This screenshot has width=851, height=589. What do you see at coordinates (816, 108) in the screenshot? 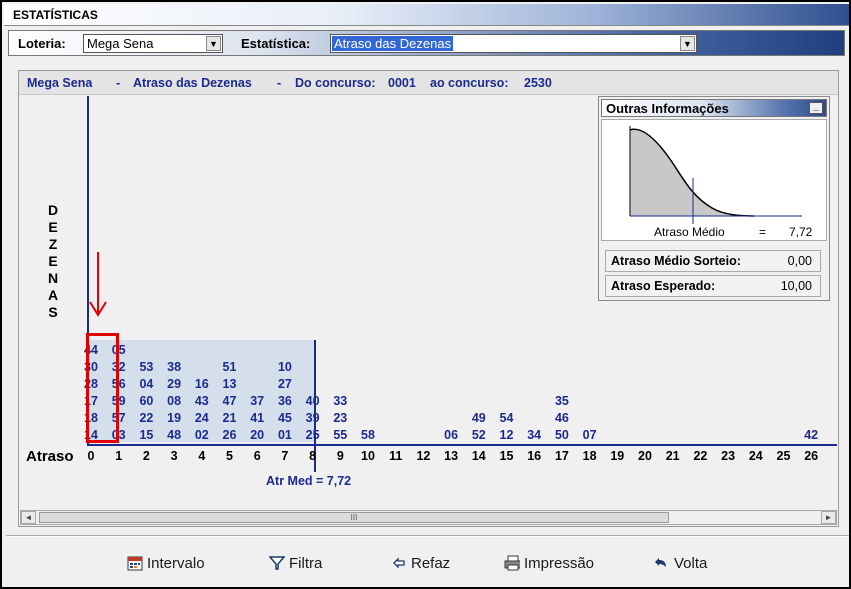
I see `minimize-icon: _` at bounding box center [816, 108].